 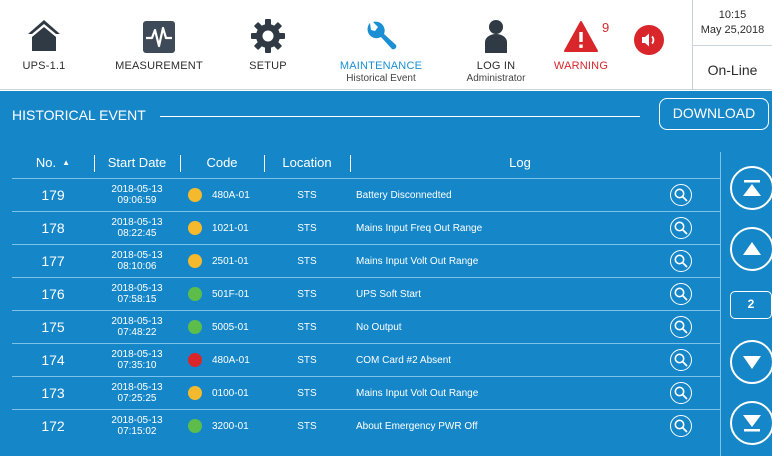 I want to click on column-header-log: Log, so click(x=520, y=163).